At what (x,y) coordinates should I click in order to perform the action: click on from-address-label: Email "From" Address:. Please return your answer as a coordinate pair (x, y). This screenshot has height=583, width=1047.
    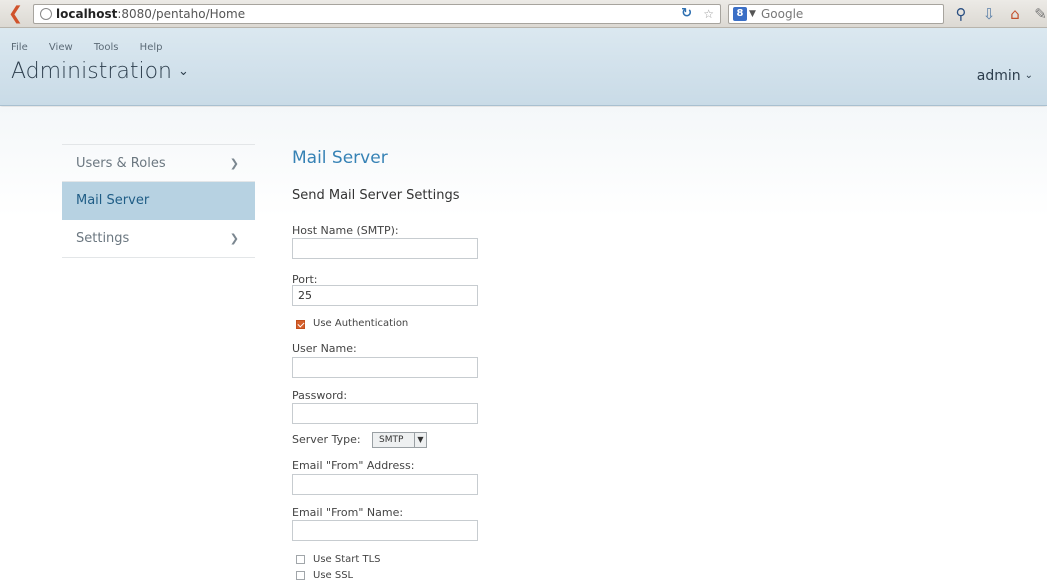
    Looking at the image, I should click on (353, 465).